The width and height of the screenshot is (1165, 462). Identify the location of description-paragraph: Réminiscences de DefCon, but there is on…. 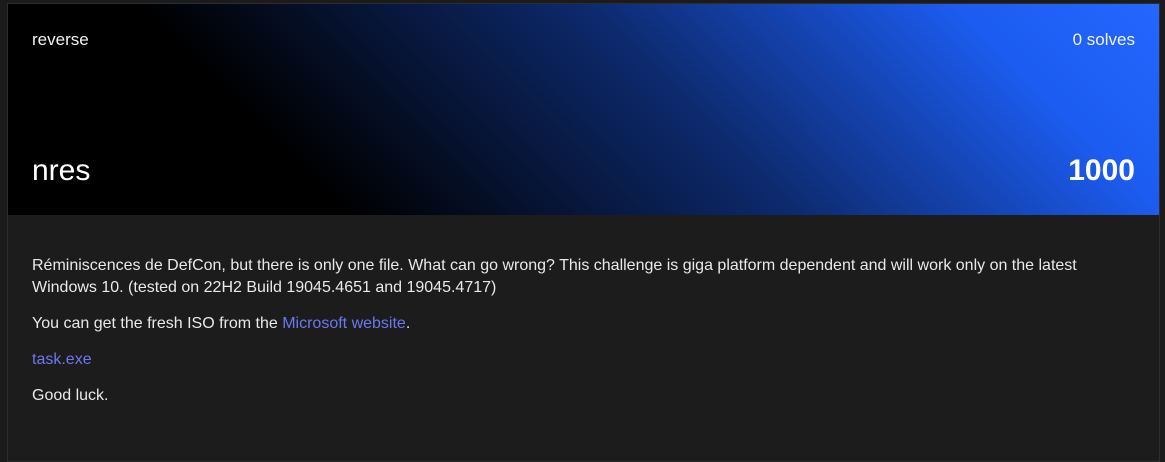
(554, 276).